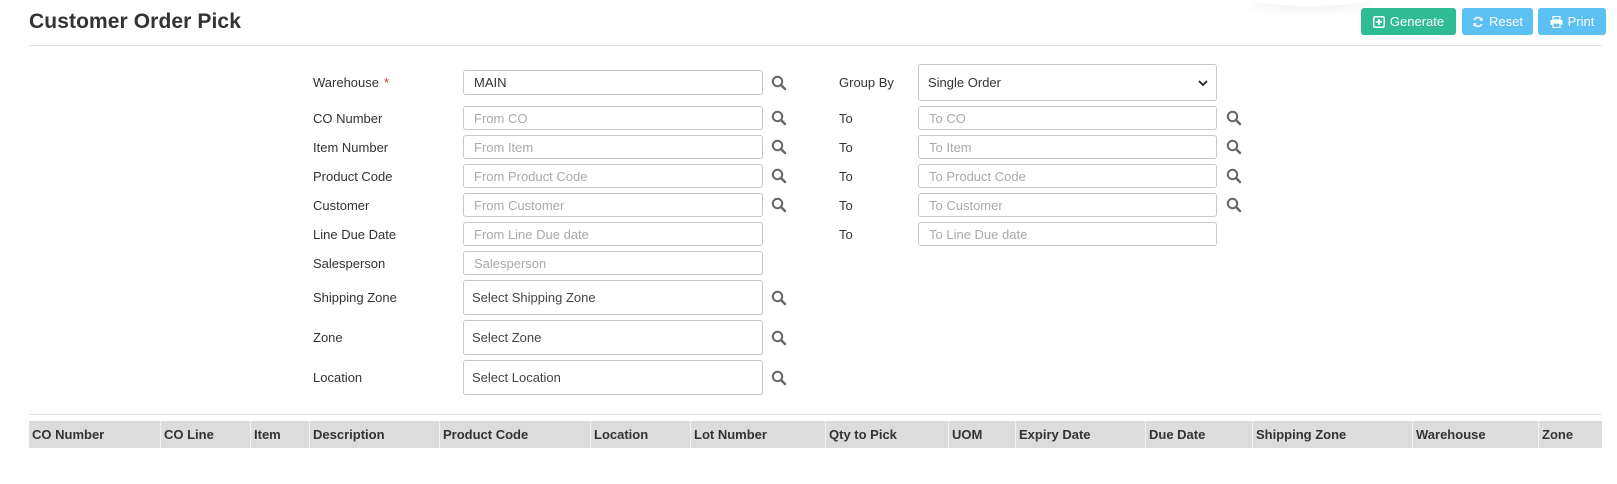 Image resolution: width=1617 pixels, height=484 pixels. I want to click on chevron-down-icon, so click(1203, 82).